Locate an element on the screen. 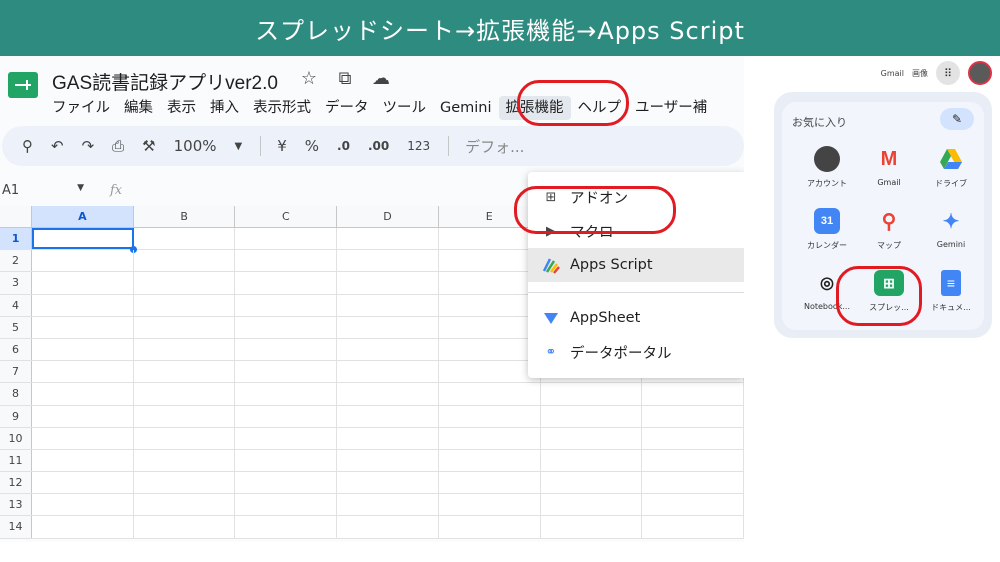 Image resolution: width=1000 pixels, height=562 pixels. column-header-d: D is located at coordinates (388, 216).